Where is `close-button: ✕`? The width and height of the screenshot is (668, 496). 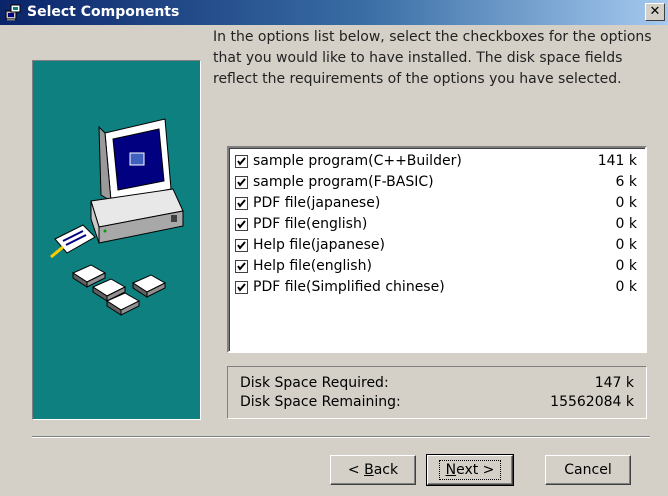
close-button: ✕ is located at coordinates (655, 12).